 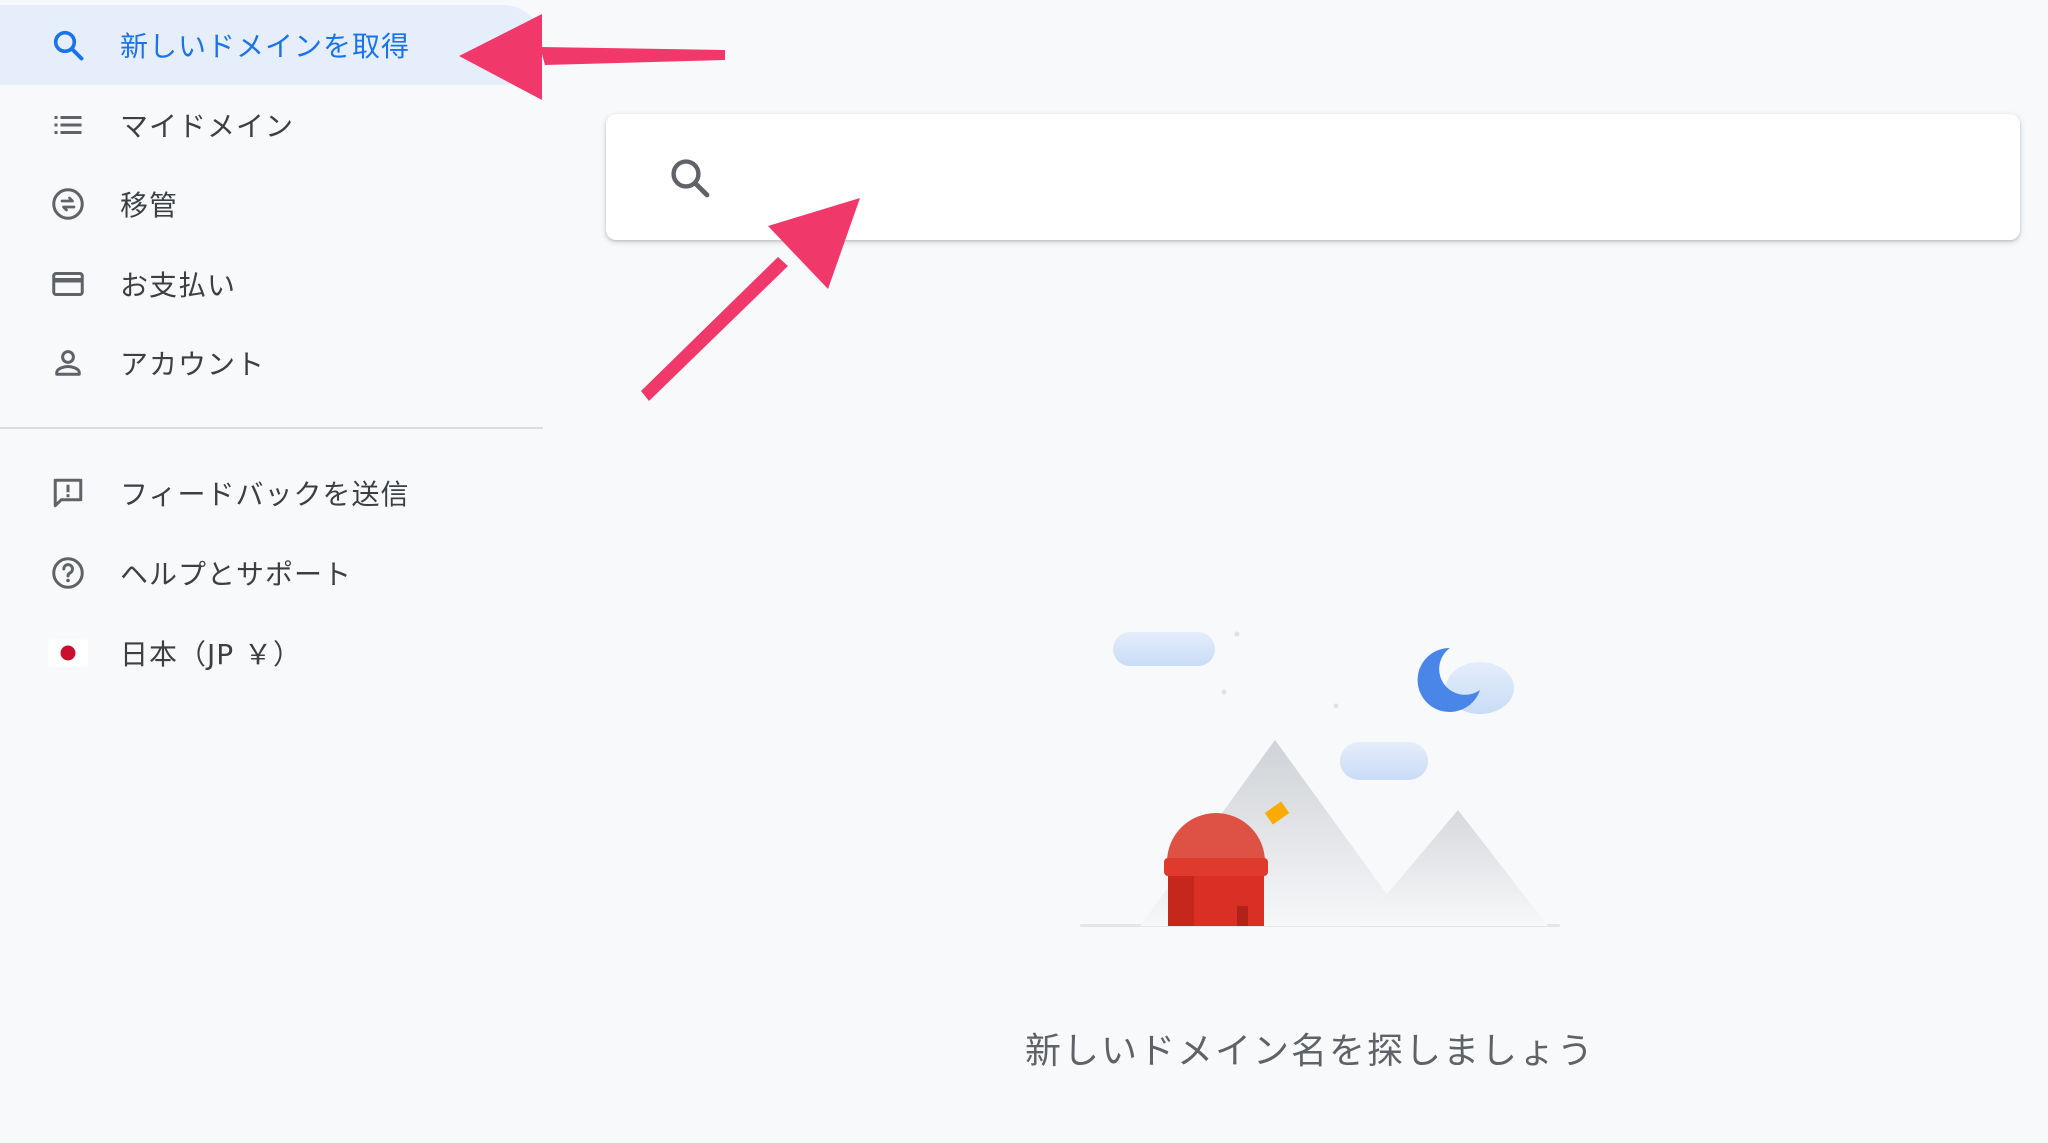 I want to click on observatory-door, so click(x=1242, y=916).